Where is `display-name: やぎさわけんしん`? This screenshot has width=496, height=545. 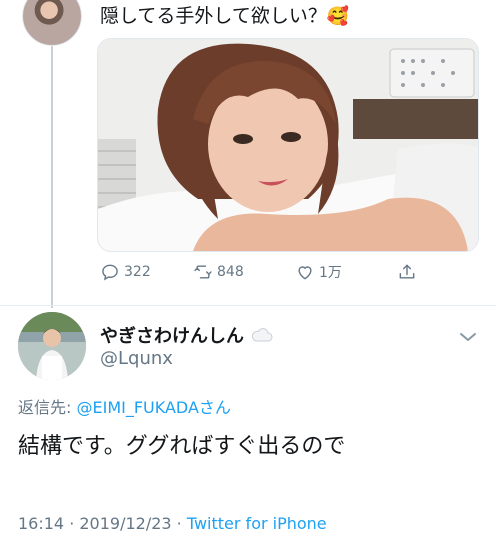
display-name: やぎさわけんしん is located at coordinates (187, 335).